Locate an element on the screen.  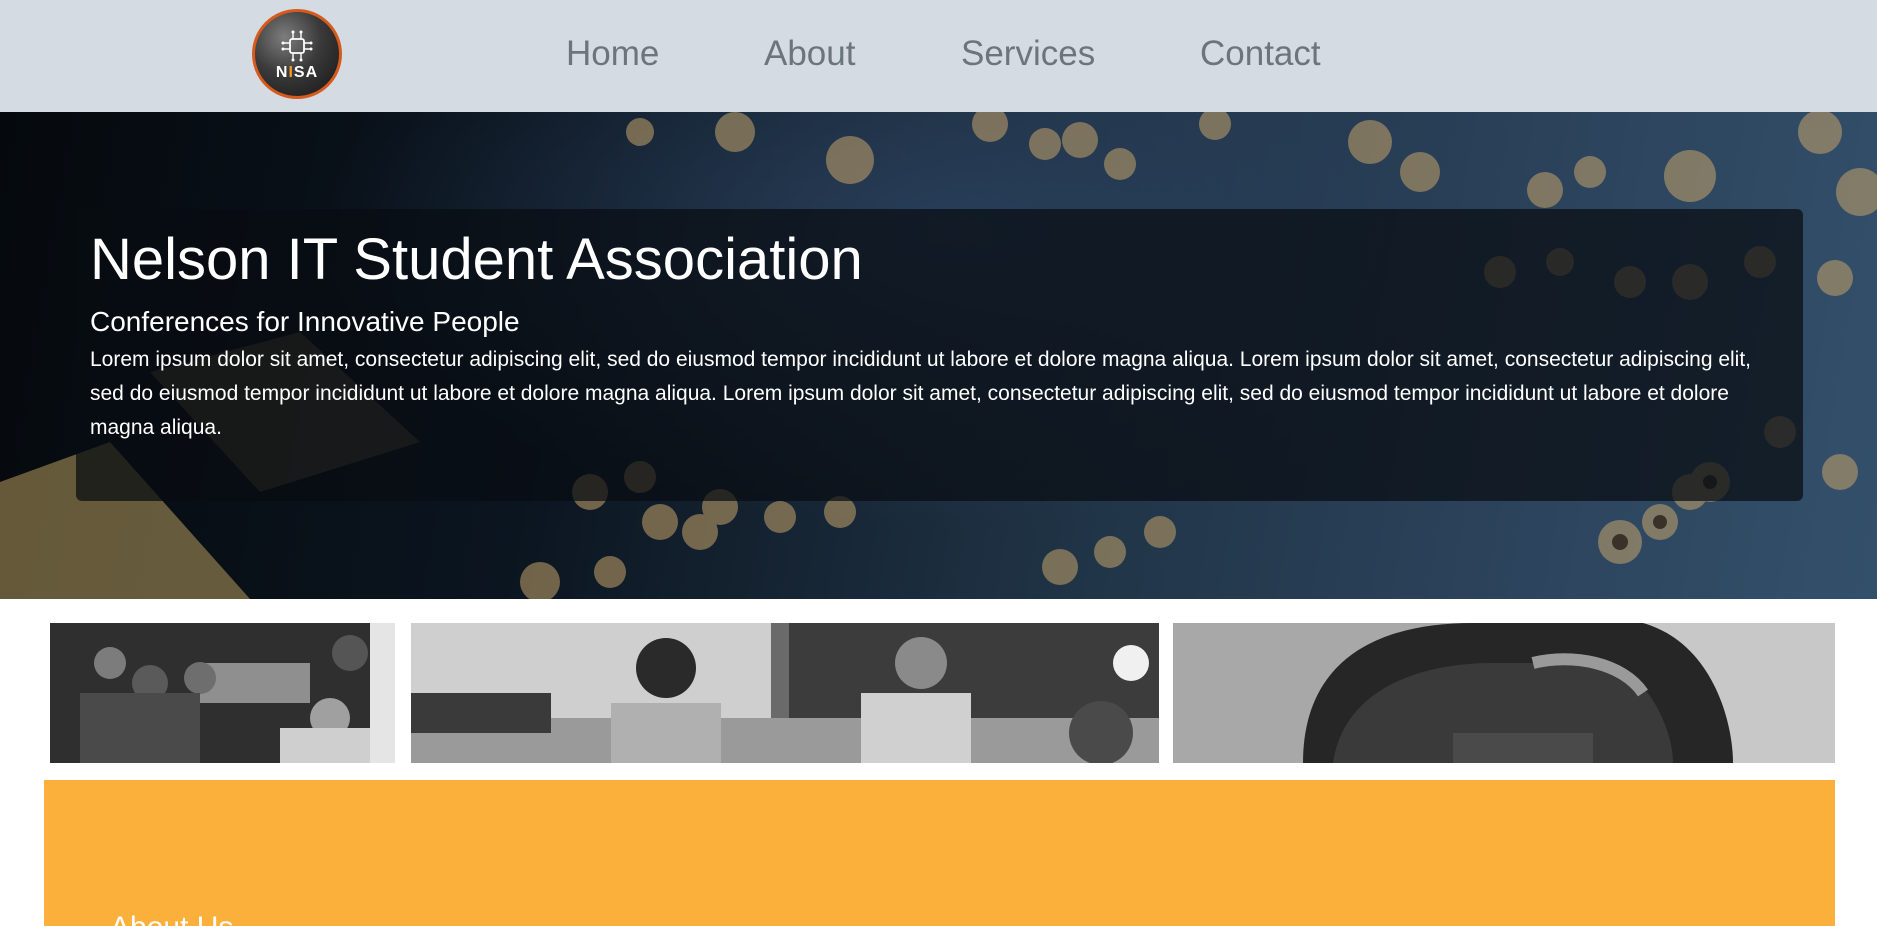
nav-link-about: About is located at coordinates (809, 54).